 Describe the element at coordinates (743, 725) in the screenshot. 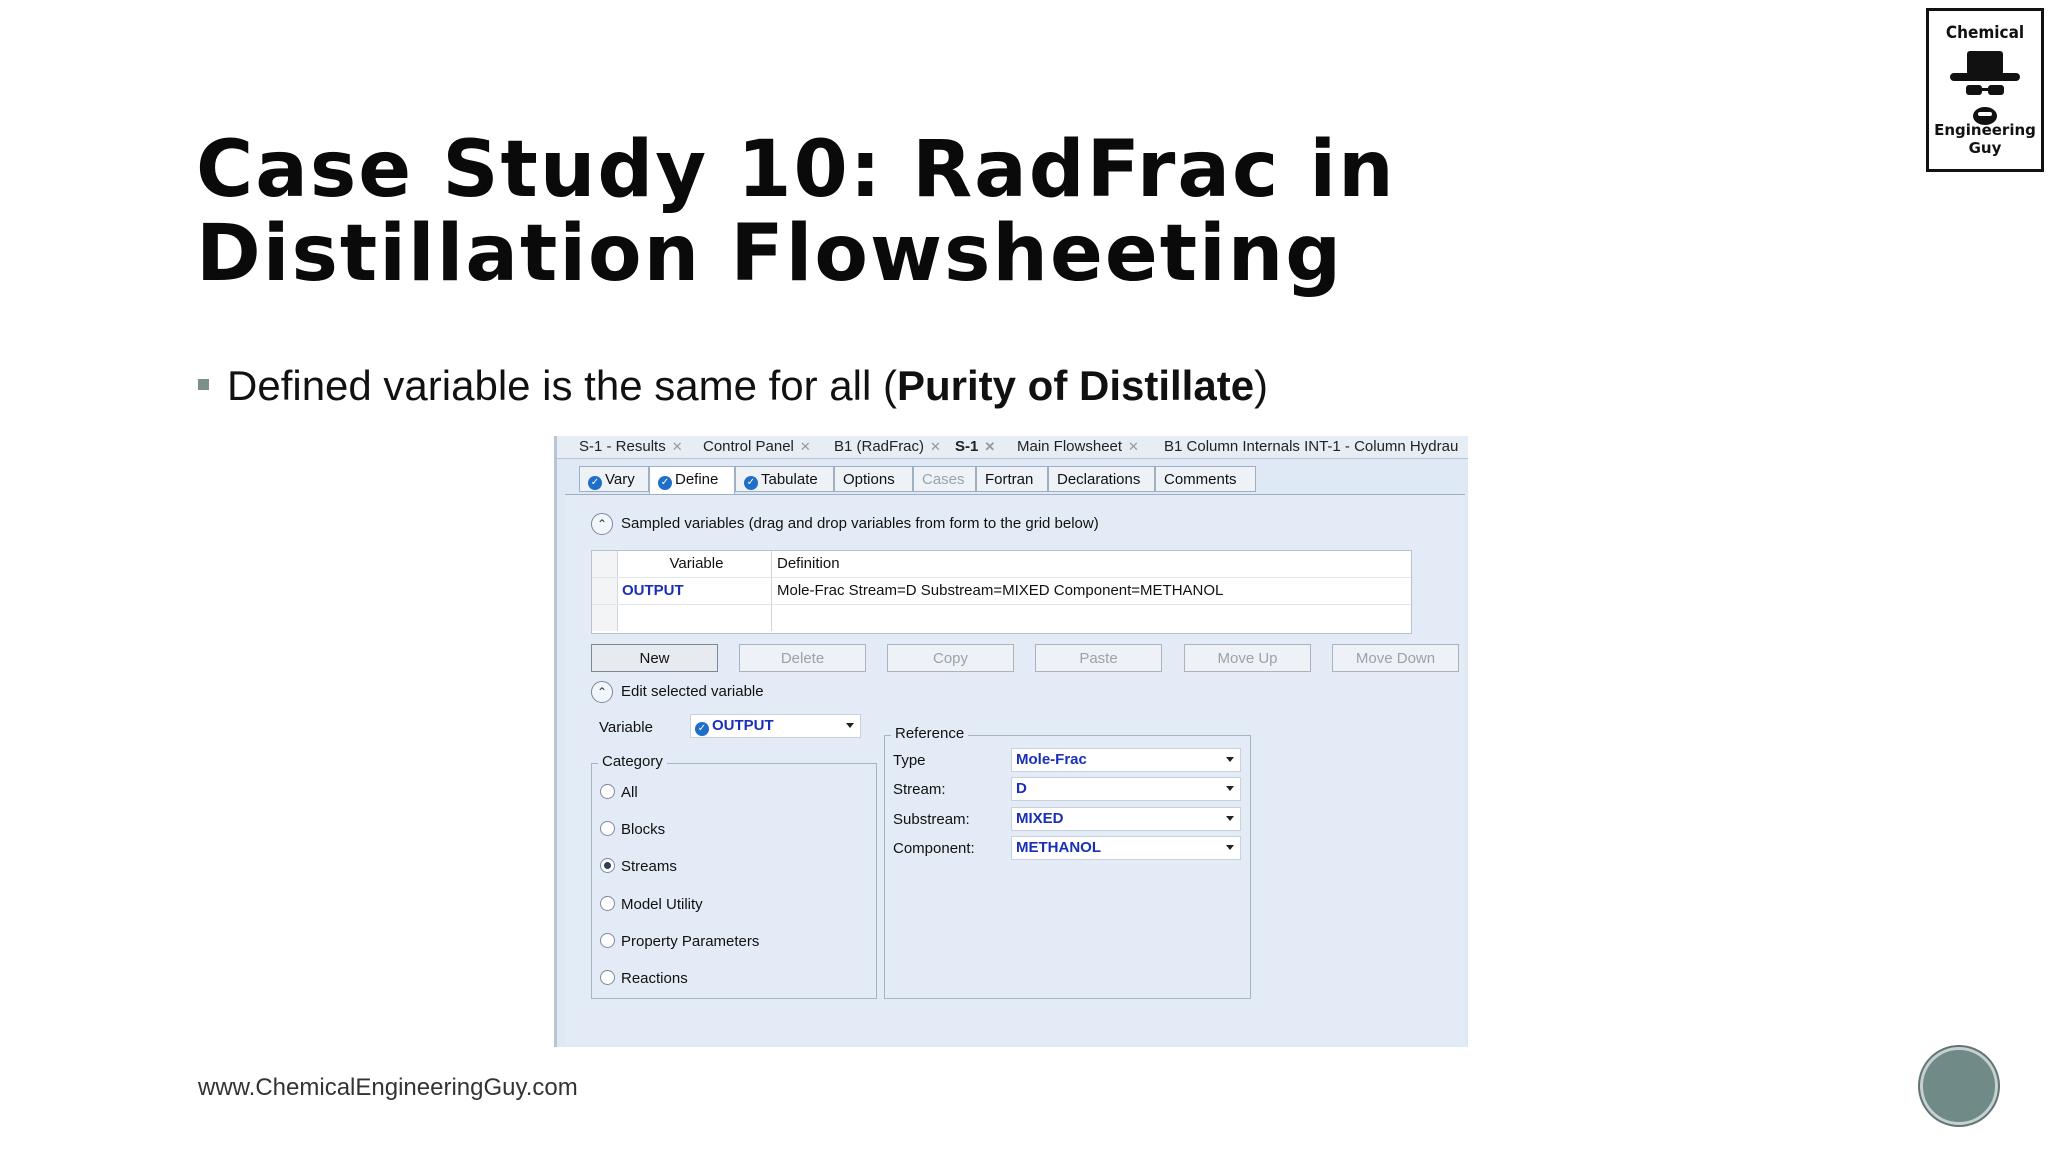

I see `variable-select-value: OUTPUT` at that location.